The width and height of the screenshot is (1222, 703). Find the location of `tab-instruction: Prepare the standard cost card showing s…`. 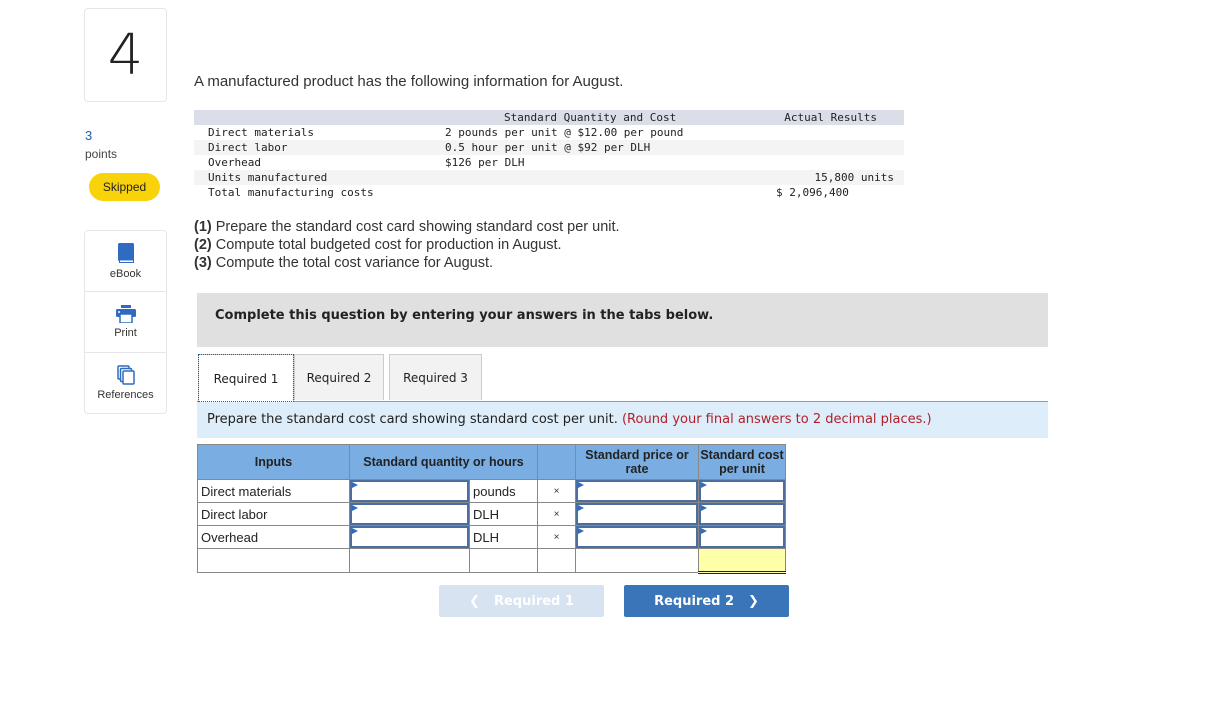

tab-instruction: Prepare the standard cost card showing s… is located at coordinates (622, 420).